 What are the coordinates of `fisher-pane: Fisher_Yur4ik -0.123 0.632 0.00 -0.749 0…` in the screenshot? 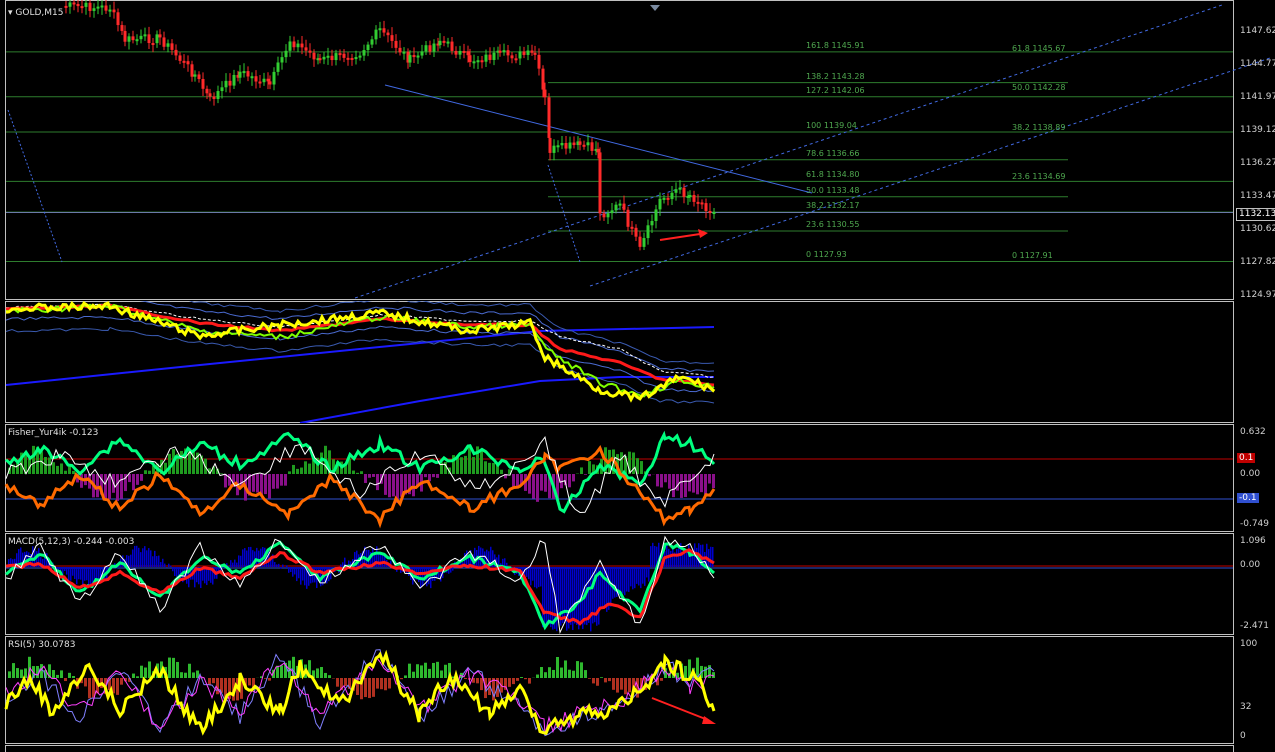 It's located at (637, 478).